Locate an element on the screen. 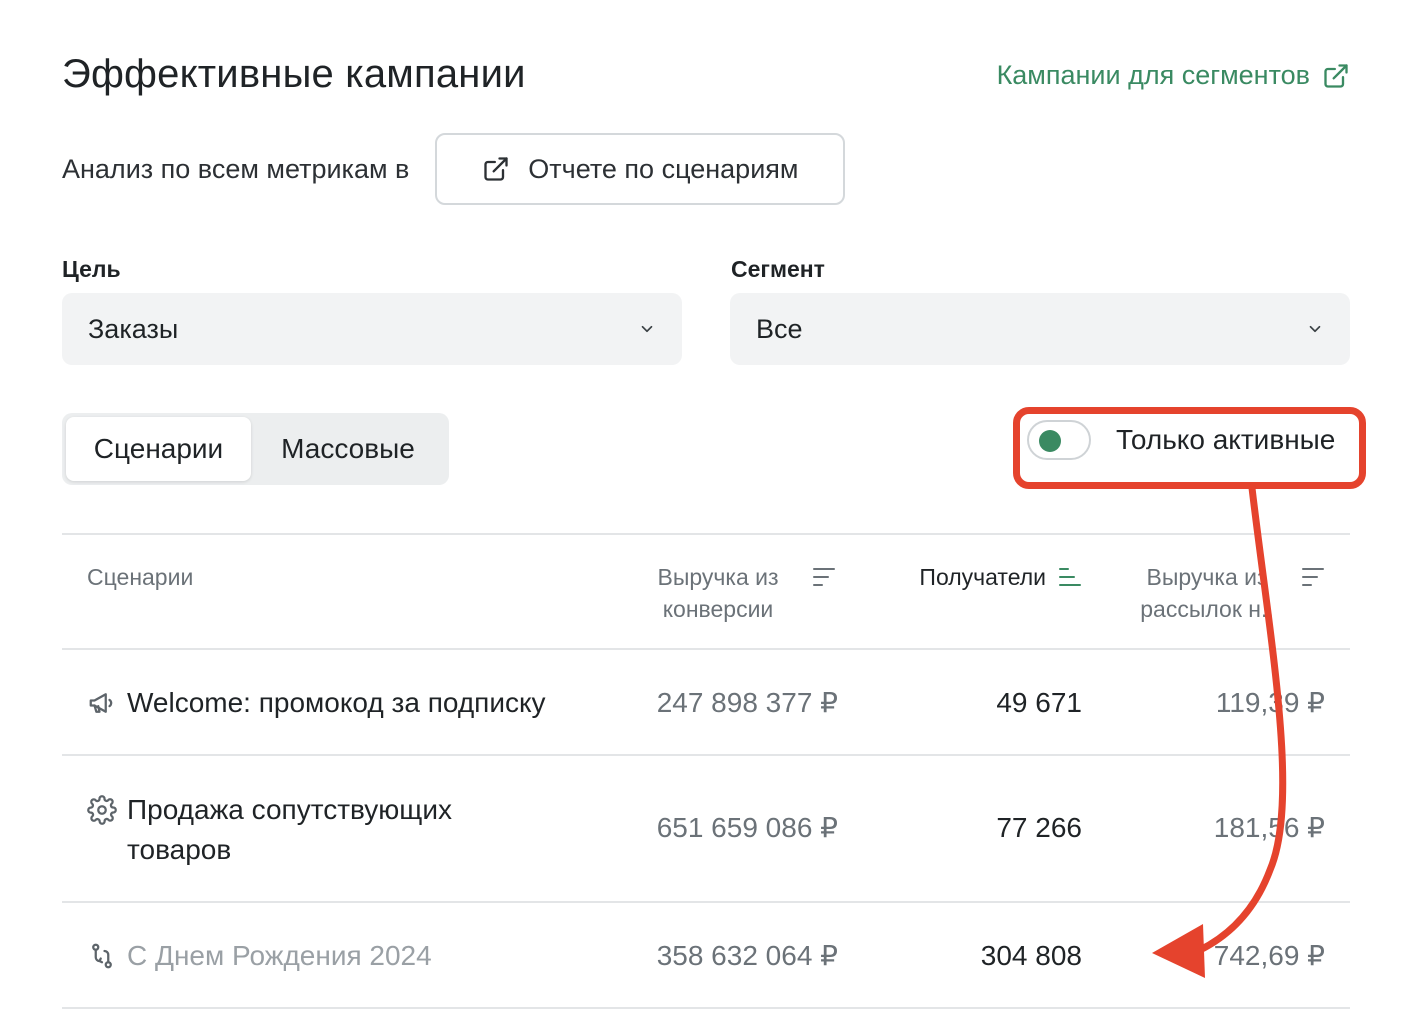 The height and width of the screenshot is (1010, 1412). goal-label: Цель is located at coordinates (91, 269).